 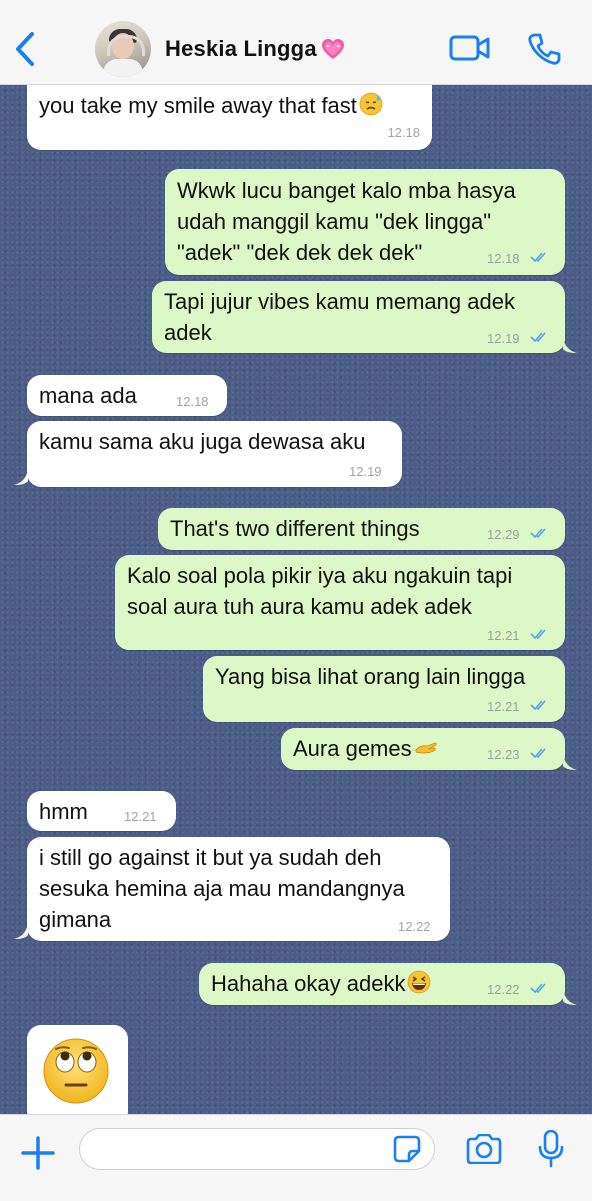 What do you see at coordinates (222, 888) in the screenshot?
I see `message-line: sesuka hemina aja mau mandangnya` at bounding box center [222, 888].